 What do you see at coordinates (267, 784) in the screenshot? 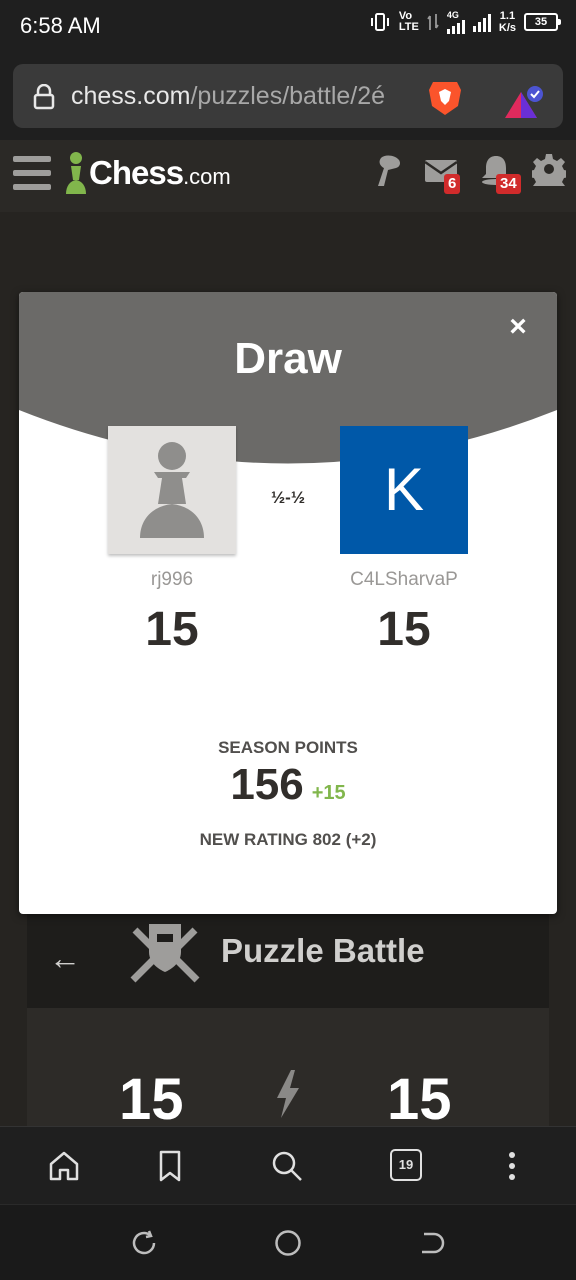
I see `season-points-value: 156` at bounding box center [267, 784].